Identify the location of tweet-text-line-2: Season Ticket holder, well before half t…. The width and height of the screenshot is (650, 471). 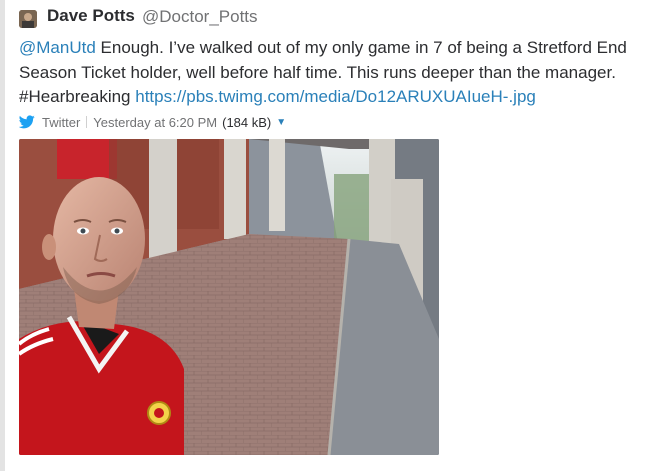
(317, 72).